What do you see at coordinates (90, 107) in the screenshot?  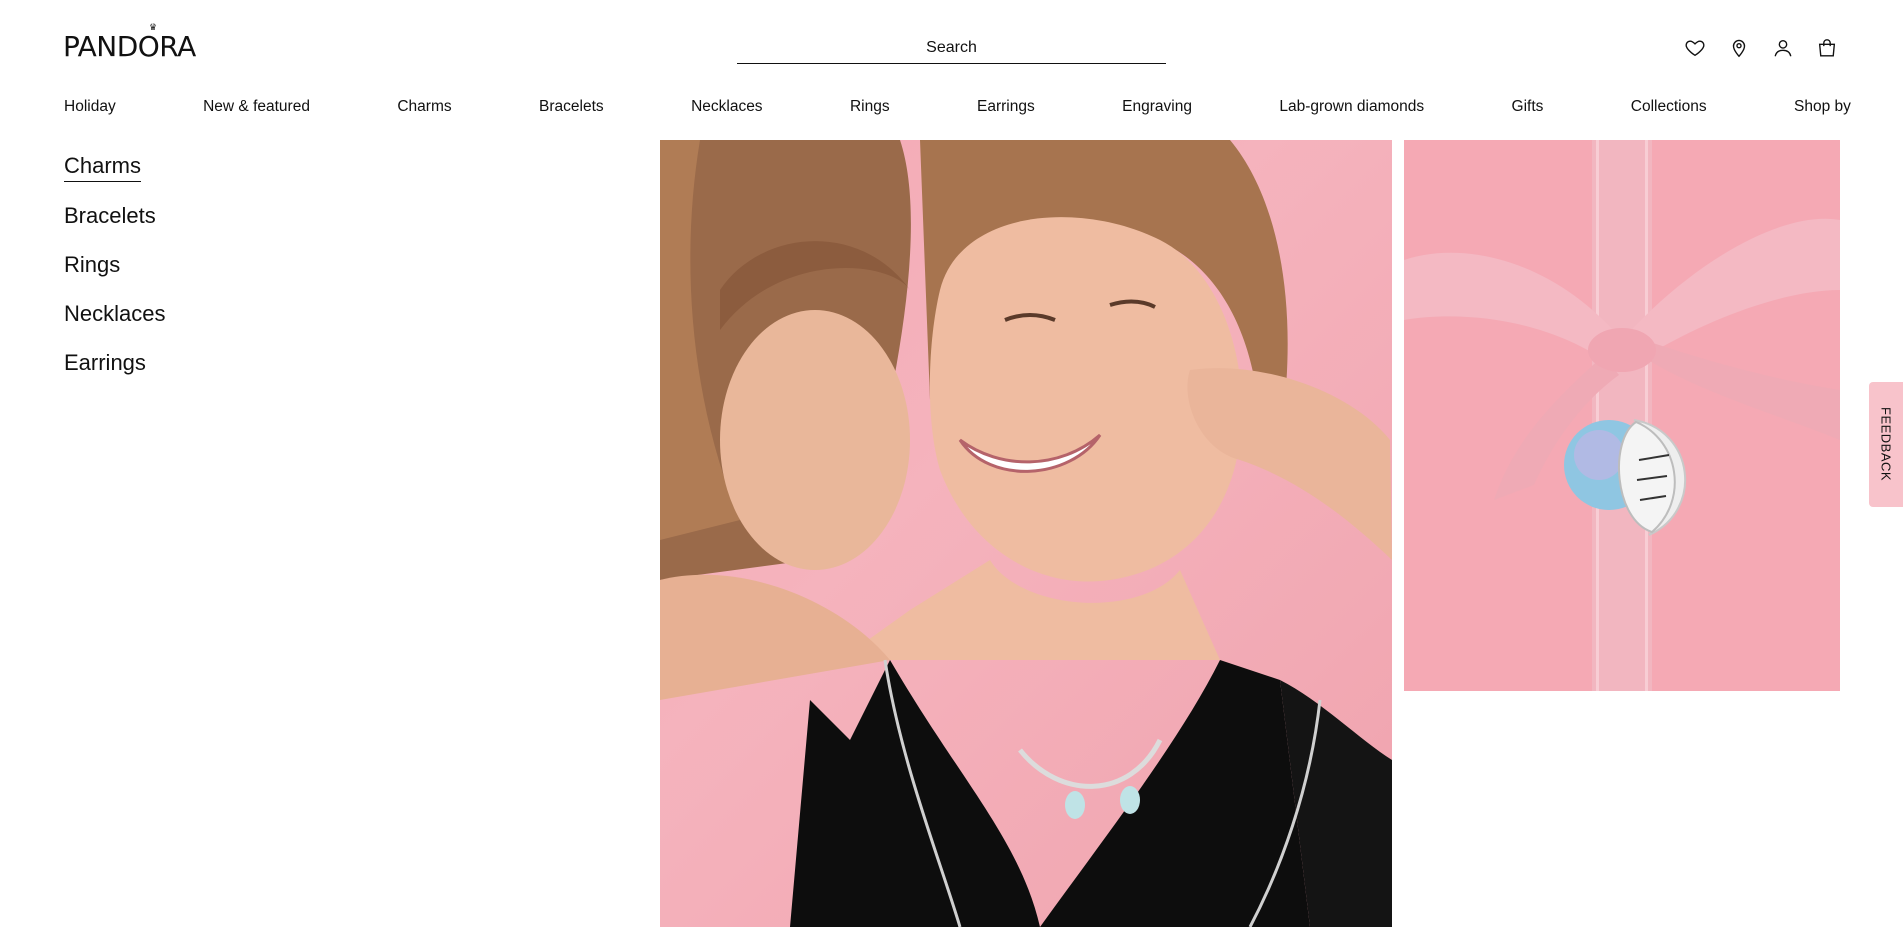 I see `nav-item-holiday: Holiday` at bounding box center [90, 107].